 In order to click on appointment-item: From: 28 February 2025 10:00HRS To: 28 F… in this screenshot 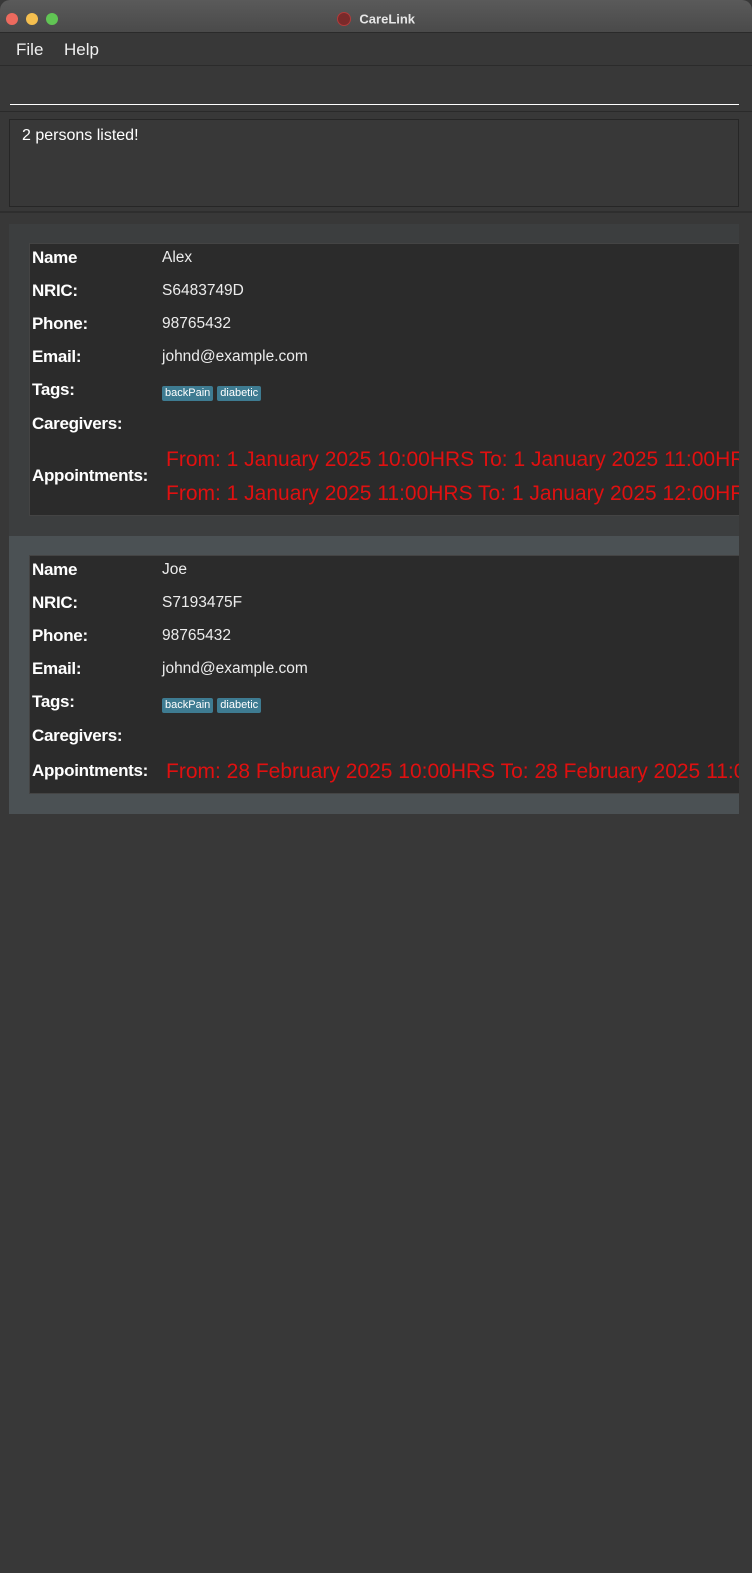, I will do `click(452, 771)`.